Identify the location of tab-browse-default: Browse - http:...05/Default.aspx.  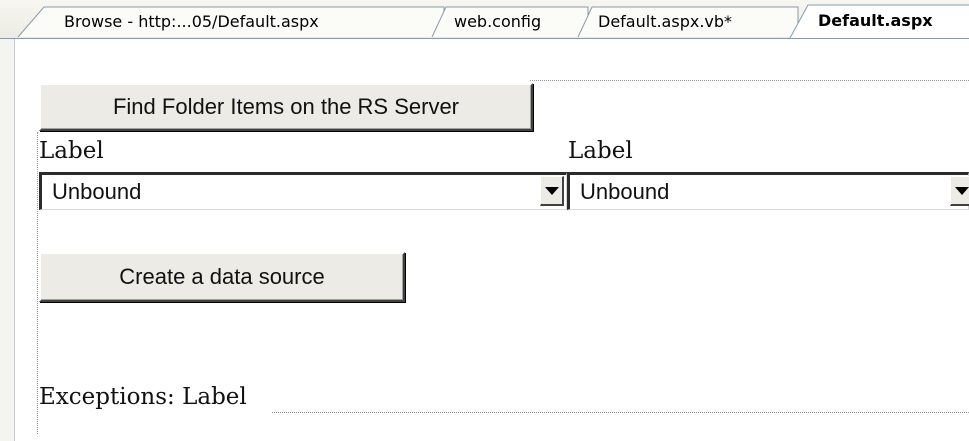
(231, 22).